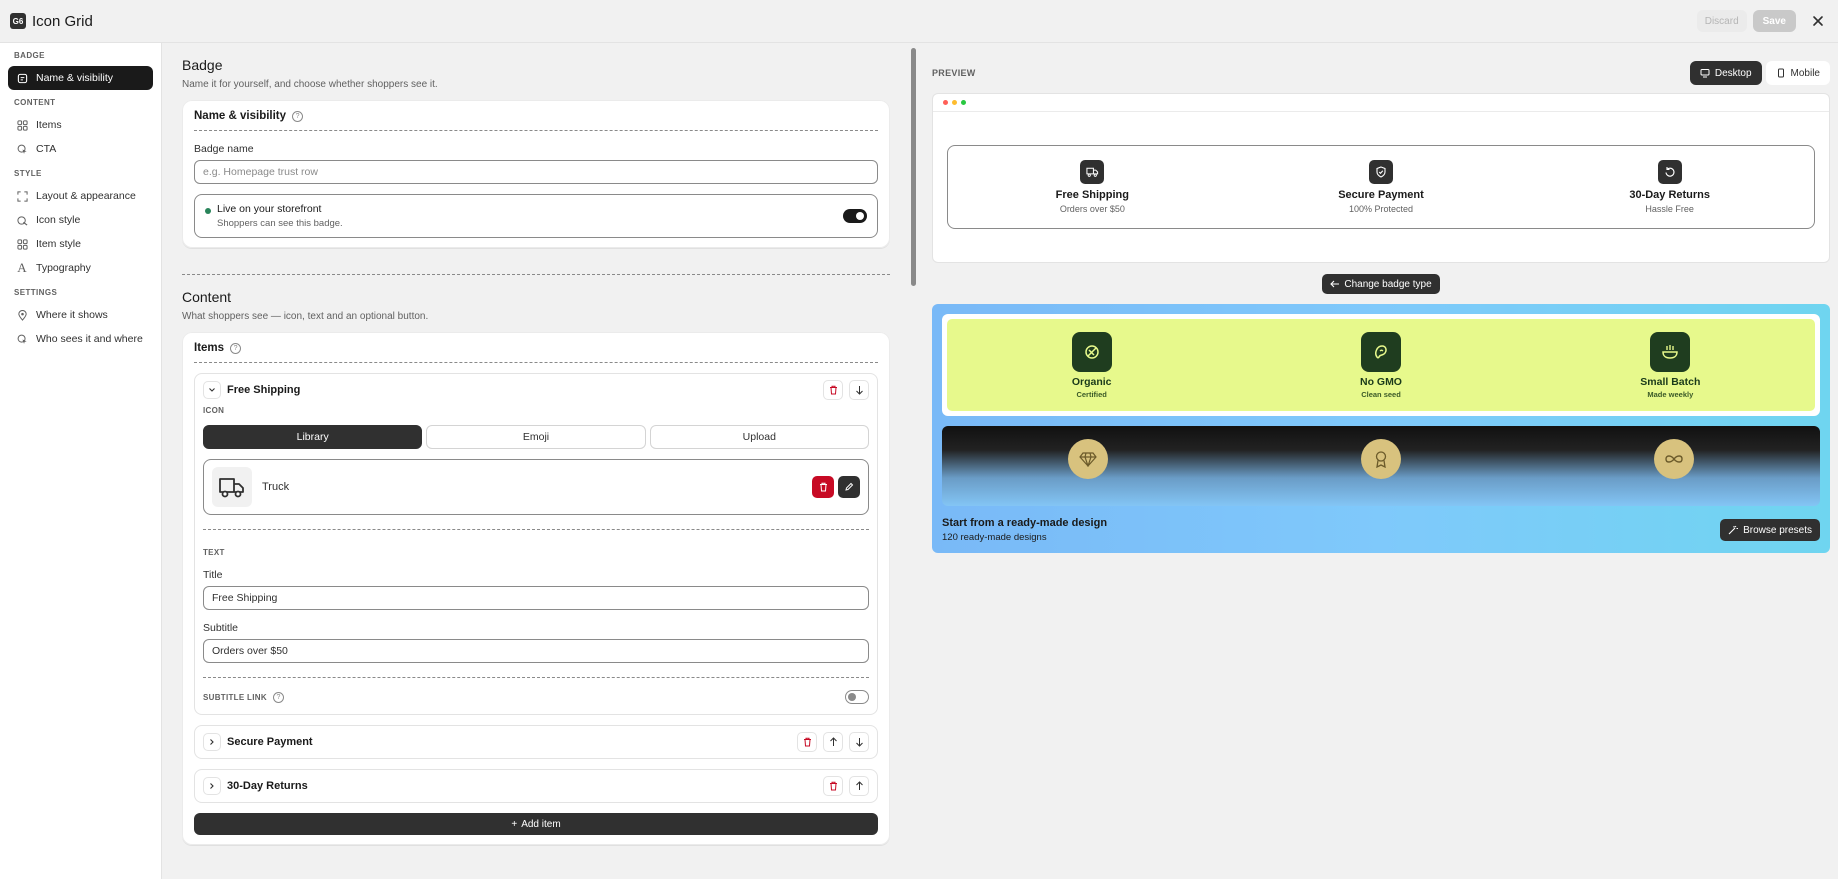 Image resolution: width=1838 pixels, height=879 pixels. I want to click on desktop-button: Desktop, so click(1725, 73).